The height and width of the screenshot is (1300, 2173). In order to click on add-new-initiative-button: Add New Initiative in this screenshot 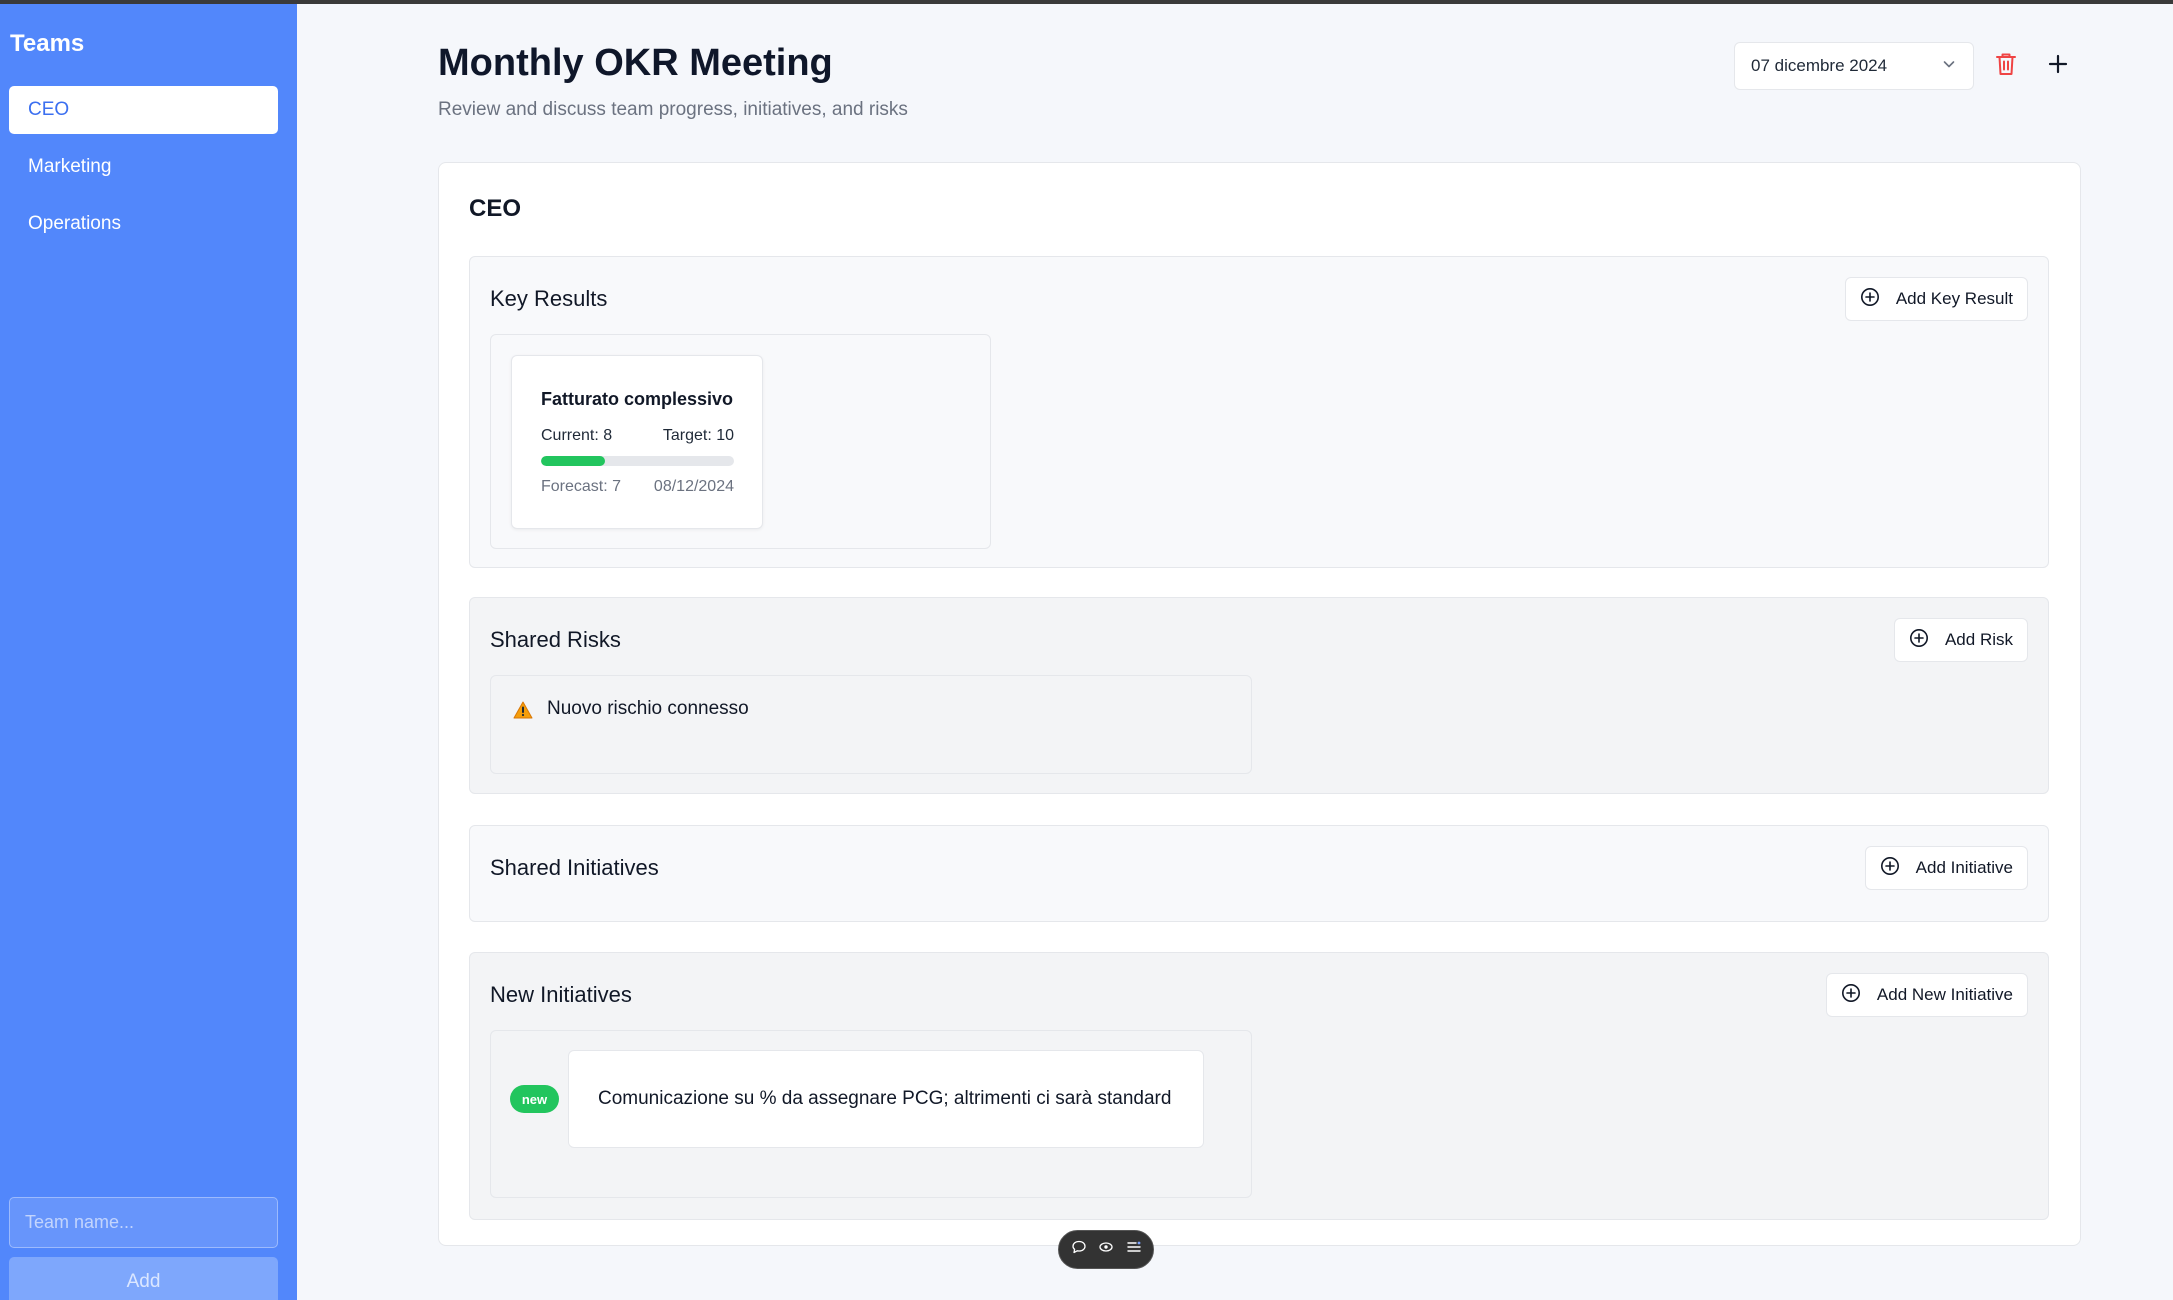, I will do `click(1926, 995)`.